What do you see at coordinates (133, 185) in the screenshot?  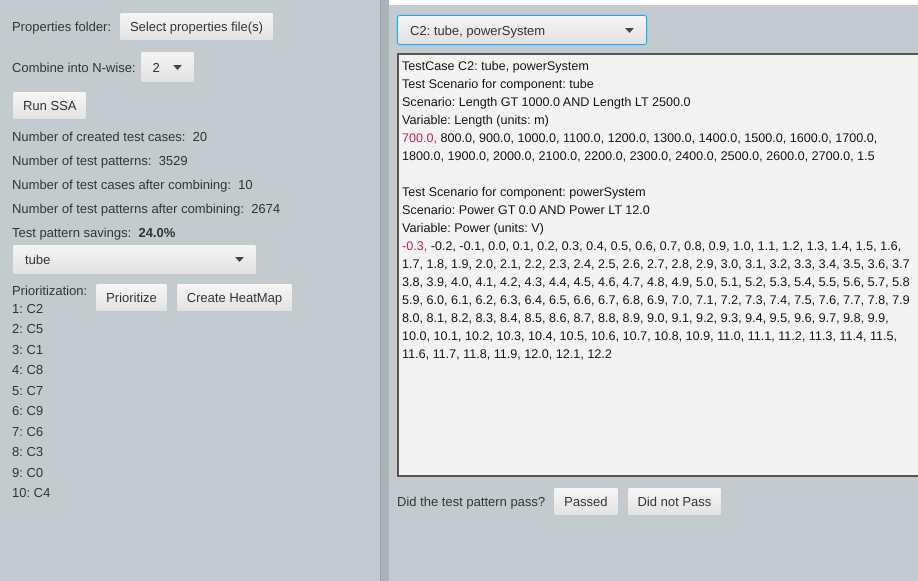 I see `stat-text: Number of test cases after combining: 10` at bounding box center [133, 185].